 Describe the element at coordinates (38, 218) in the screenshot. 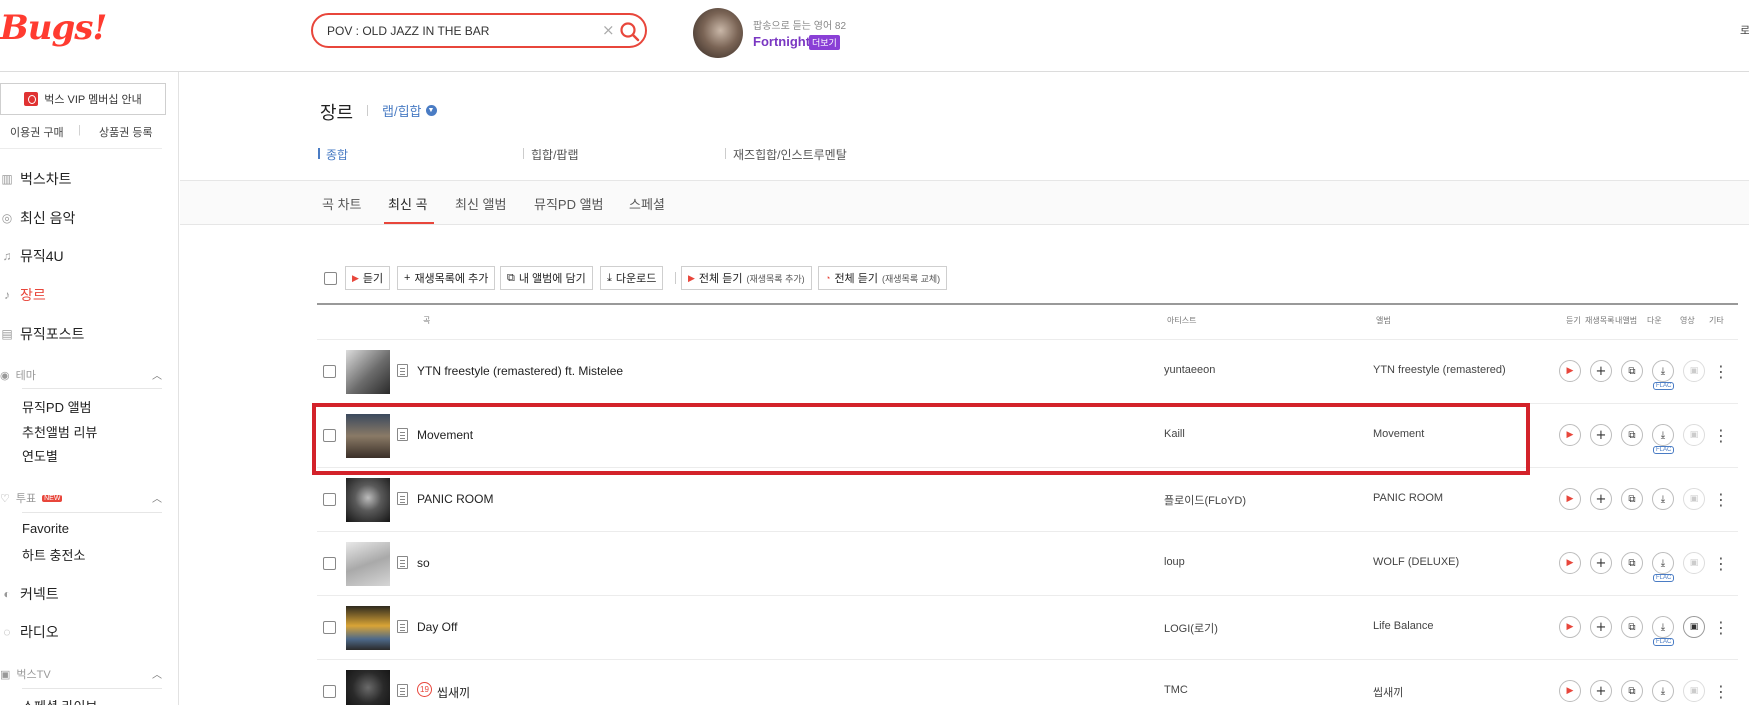

I see `sidebar-item-new-music: ◎ 최신 음악` at that location.